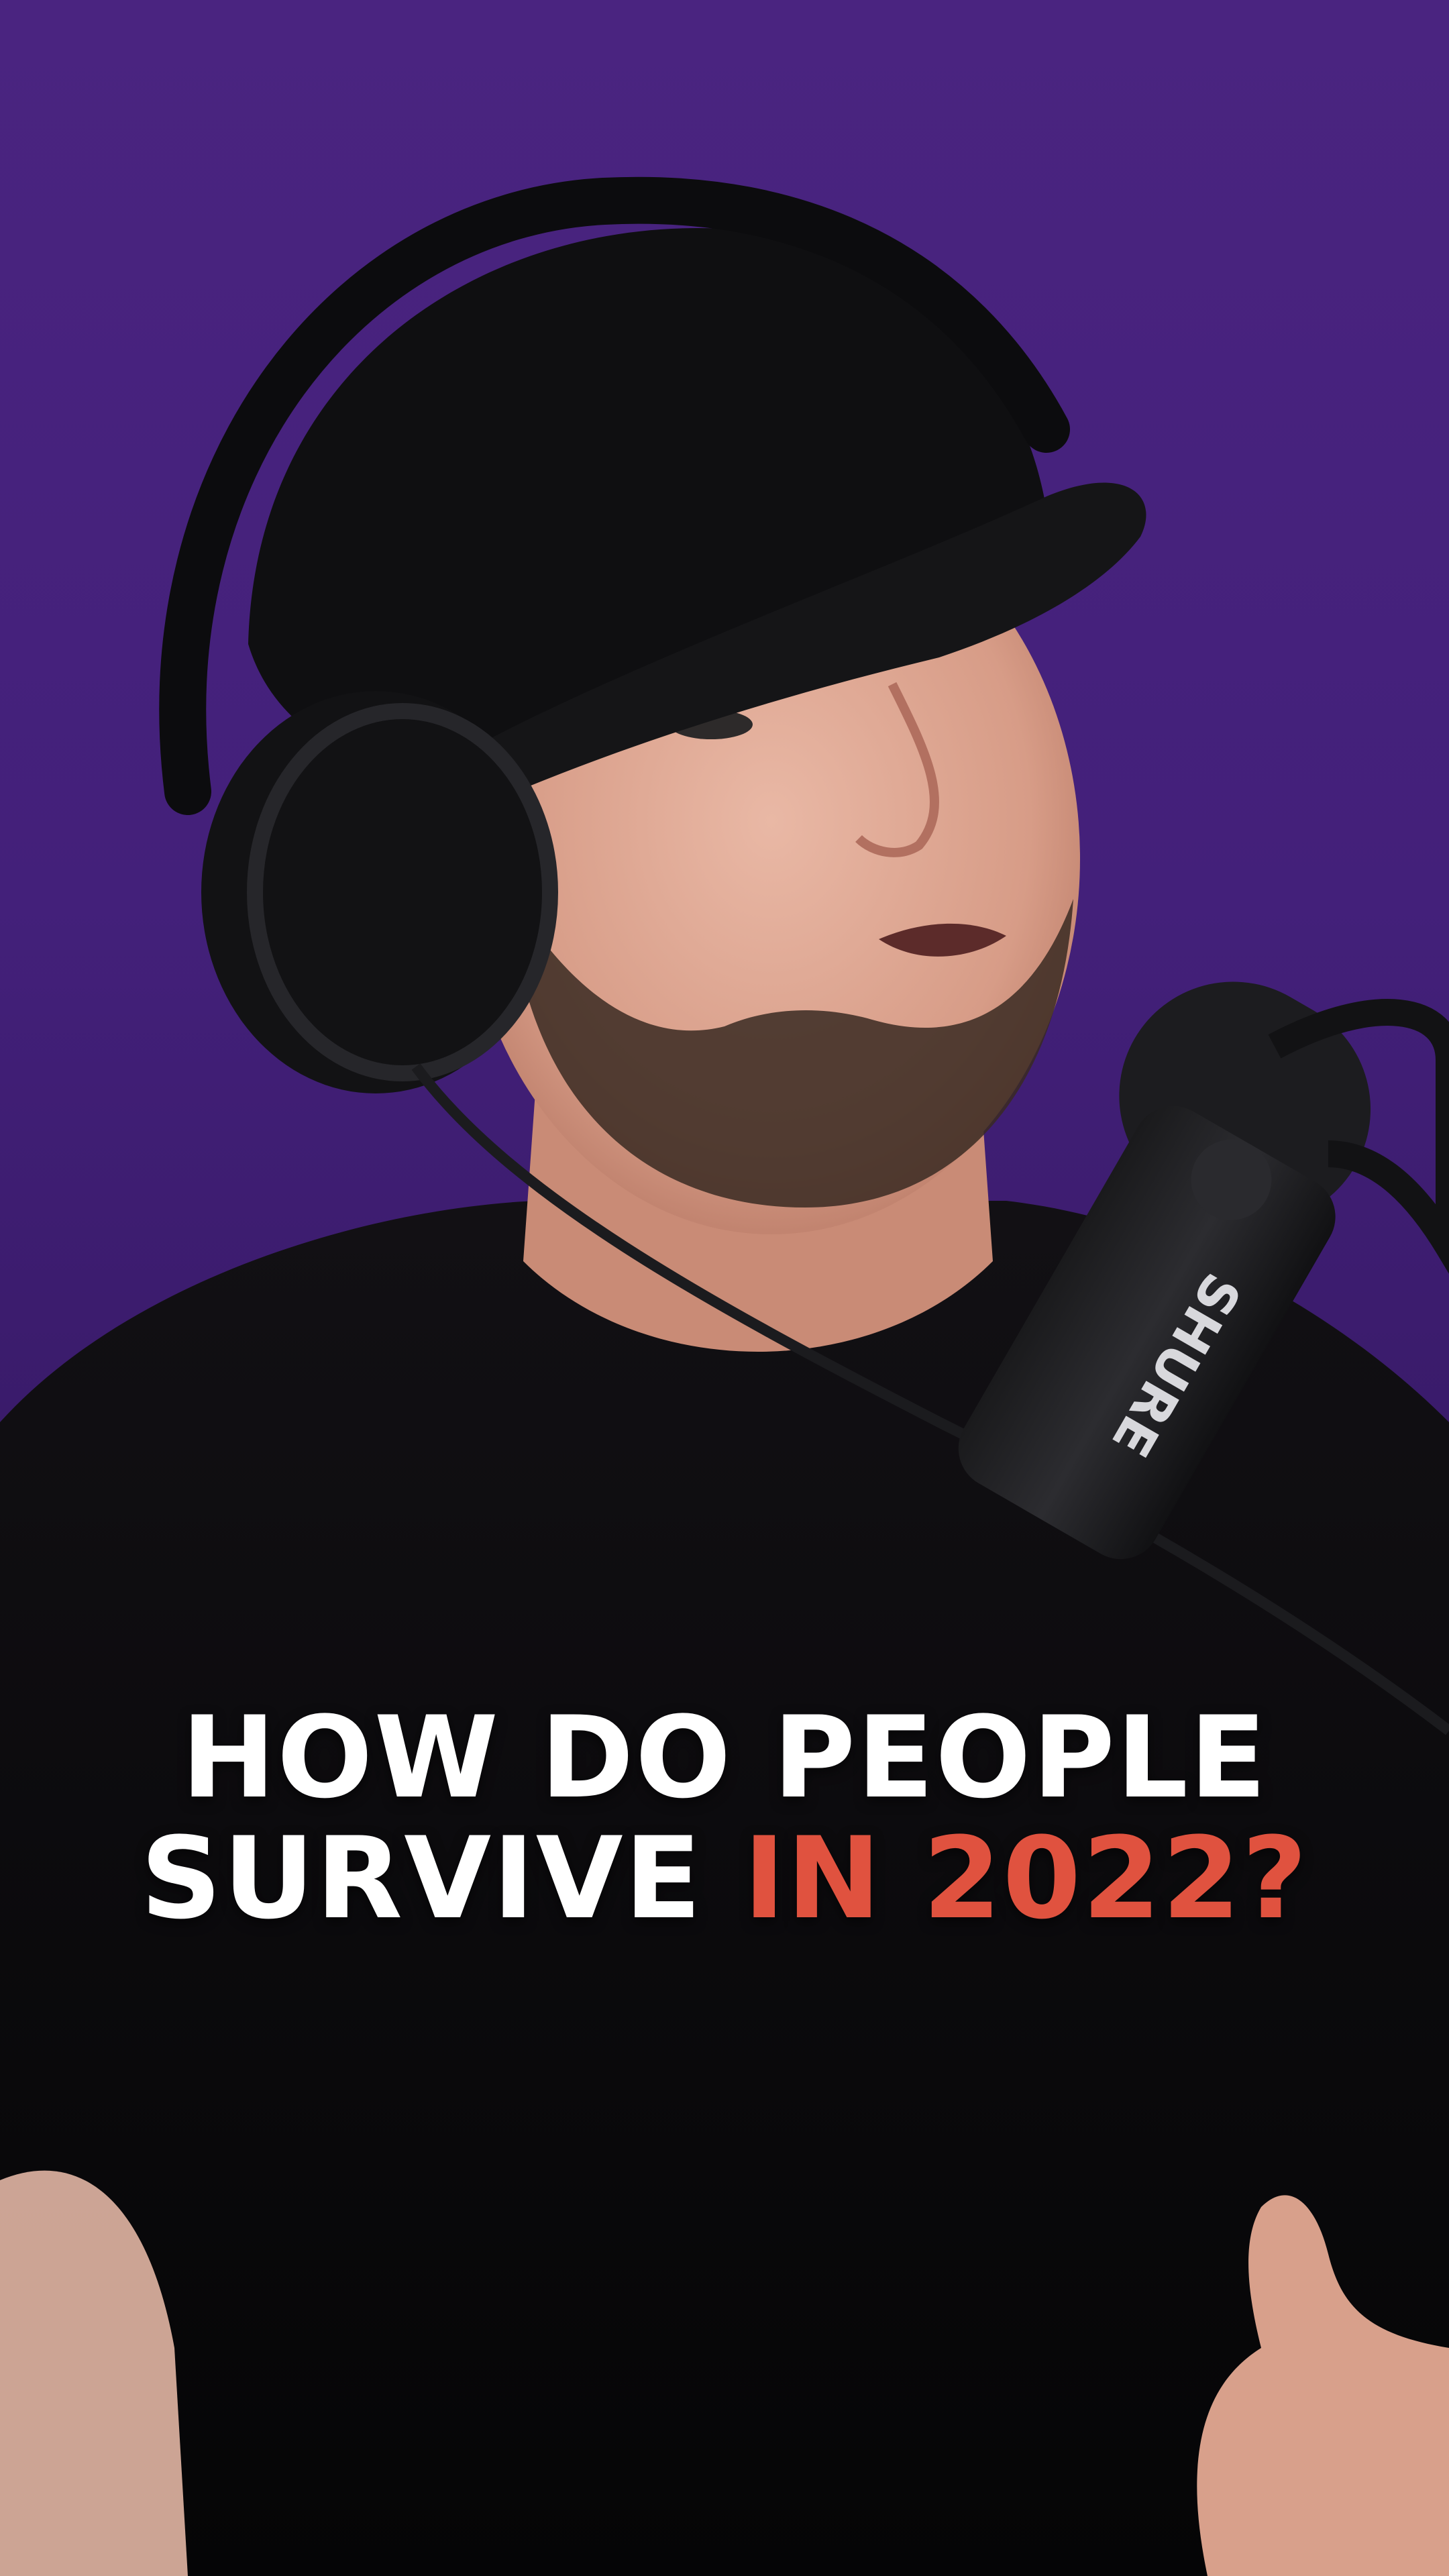 The height and width of the screenshot is (2576, 1449). Describe the element at coordinates (421, 1878) in the screenshot. I see `caption-line-2-text: SURVIVE` at that location.